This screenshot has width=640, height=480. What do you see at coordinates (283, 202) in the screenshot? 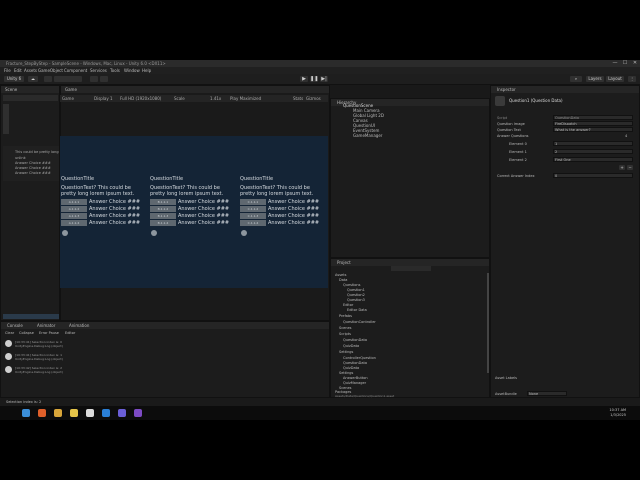
I see `answer-choice: C.1.1.1 Answer Choice ###` at bounding box center [283, 202].